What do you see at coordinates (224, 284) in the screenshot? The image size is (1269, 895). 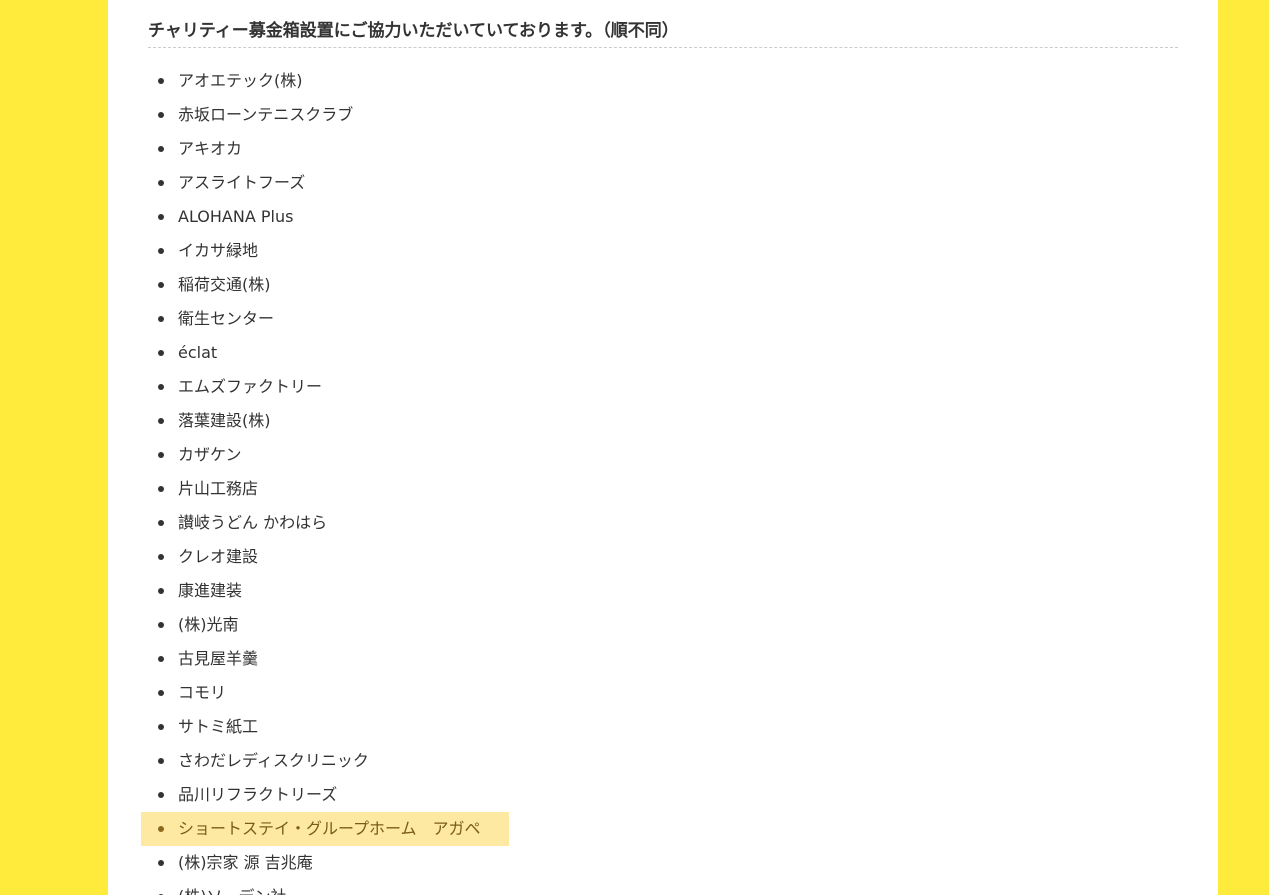 I see `sponsor-name: 稲荷交通(株)` at bounding box center [224, 284].